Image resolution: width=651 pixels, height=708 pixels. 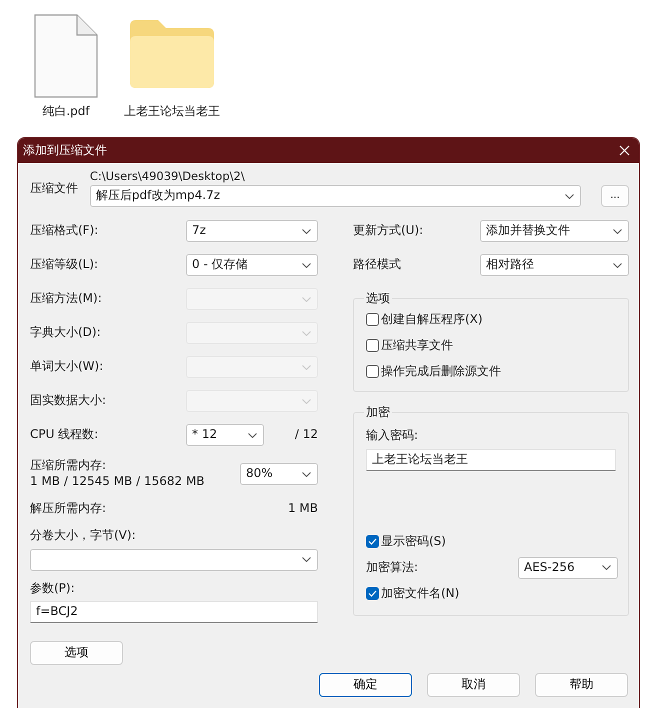 What do you see at coordinates (174, 559) in the screenshot?
I see `dropdown` at bounding box center [174, 559].